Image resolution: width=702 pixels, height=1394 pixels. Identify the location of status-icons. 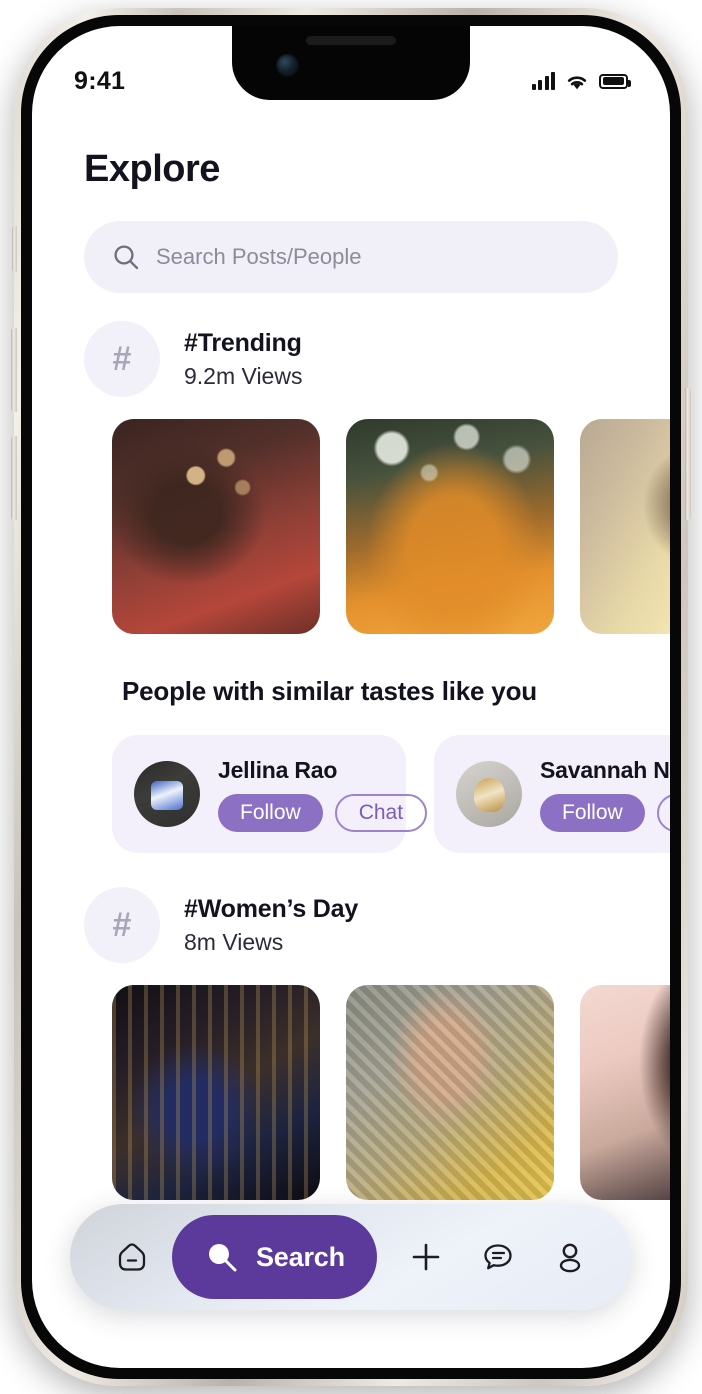
(581, 81).